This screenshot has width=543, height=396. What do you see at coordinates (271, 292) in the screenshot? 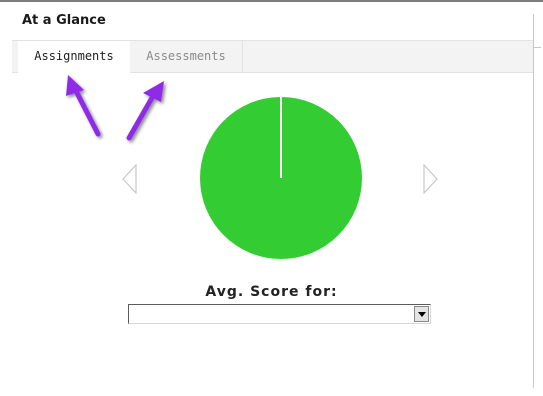
I see `avg-score-label: Avg. Score for:` at bounding box center [271, 292].